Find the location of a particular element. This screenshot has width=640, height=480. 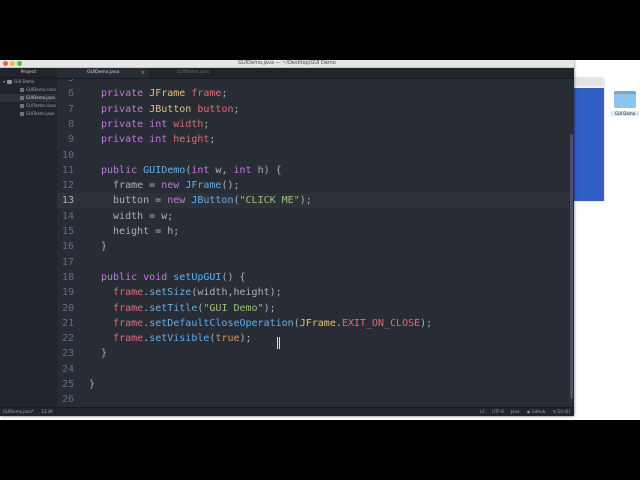

line-number: 5 is located at coordinates (65, 82).